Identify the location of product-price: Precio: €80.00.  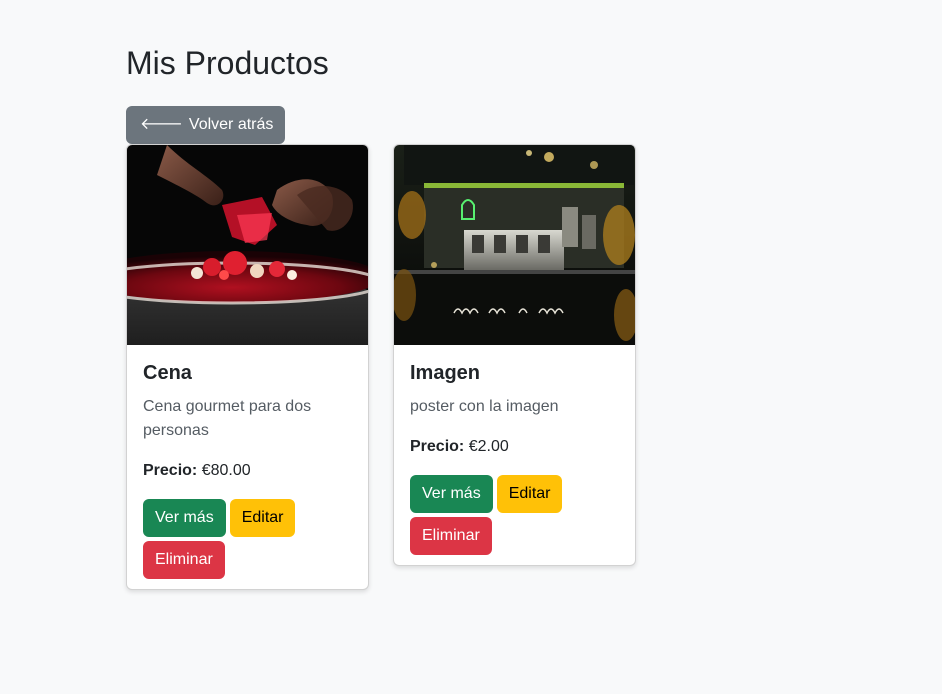
(247, 471).